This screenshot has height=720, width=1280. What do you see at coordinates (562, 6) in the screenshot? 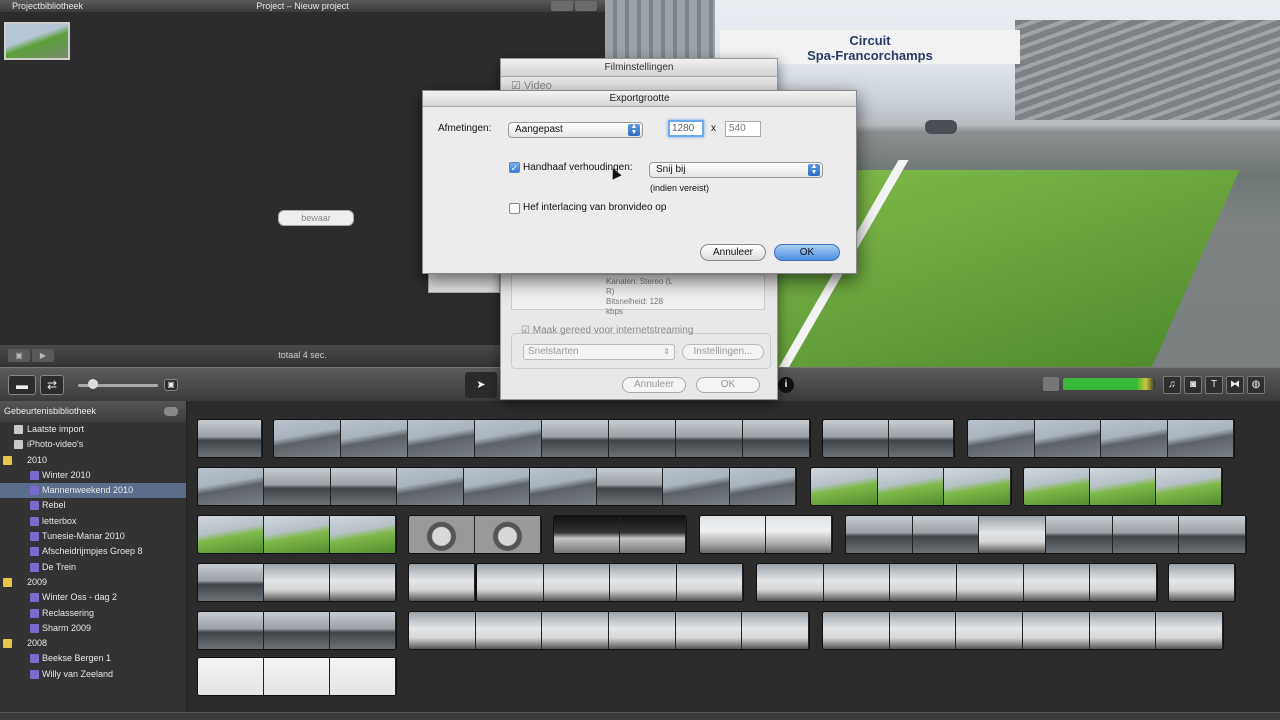
I see `view-toggle-button` at bounding box center [562, 6].